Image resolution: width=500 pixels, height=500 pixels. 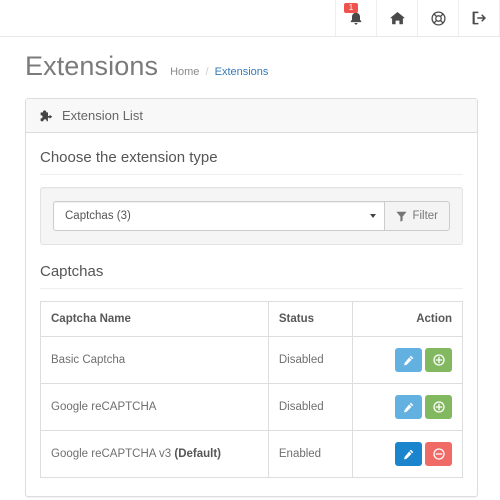 I want to click on top-header-bar: 1, so click(x=250, y=18).